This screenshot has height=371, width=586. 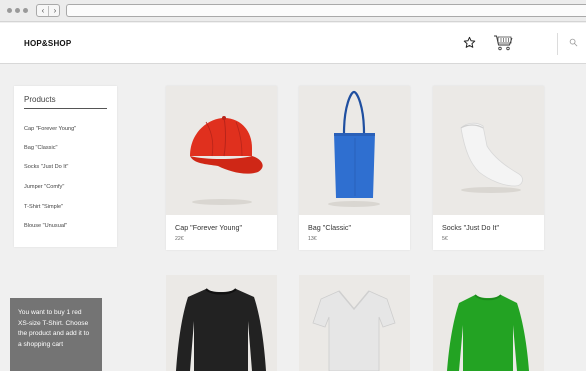 I want to click on product-image-socks, so click(x=488, y=150).